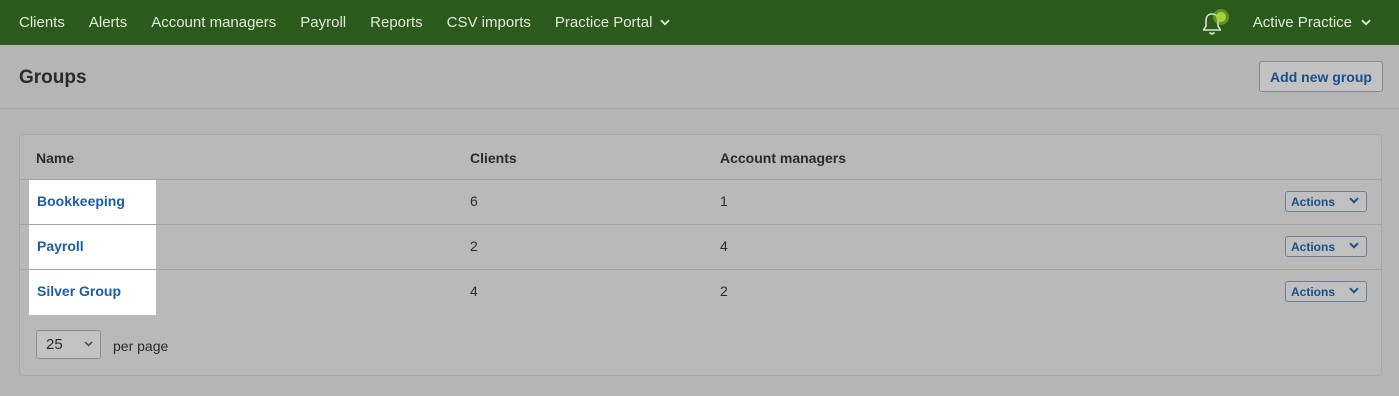  Describe the element at coordinates (474, 201) in the screenshot. I see `clients-count: 6` at that location.